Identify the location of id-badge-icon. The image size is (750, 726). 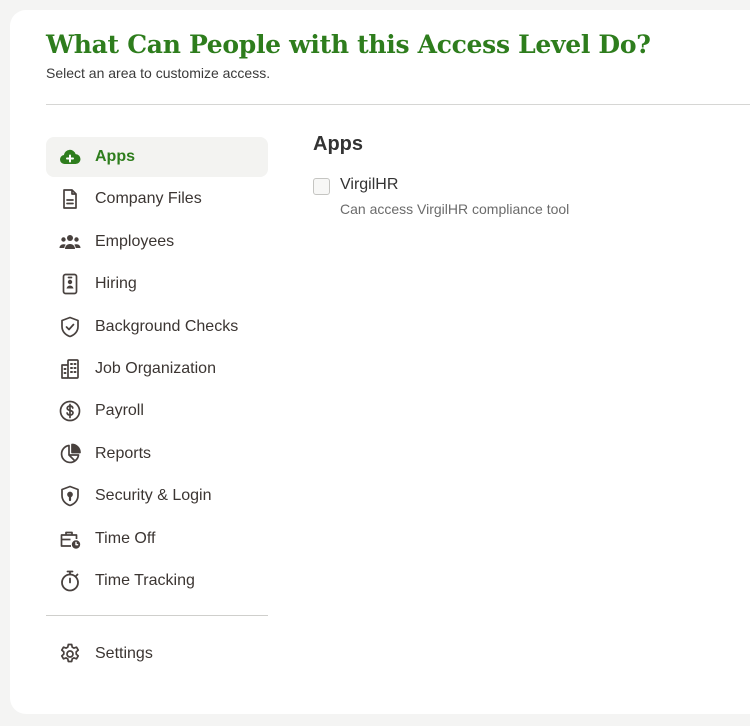
(70, 284).